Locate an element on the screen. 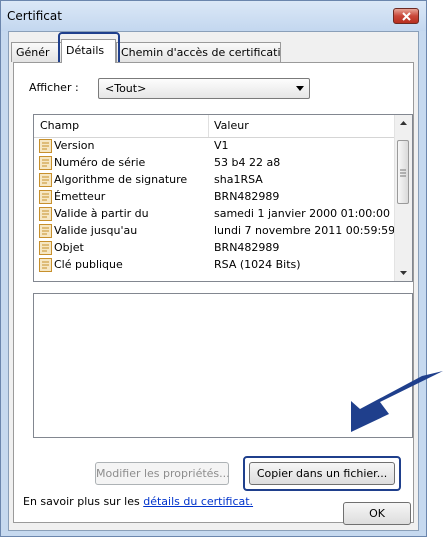  tab-details-label: Détails is located at coordinates (85, 50).